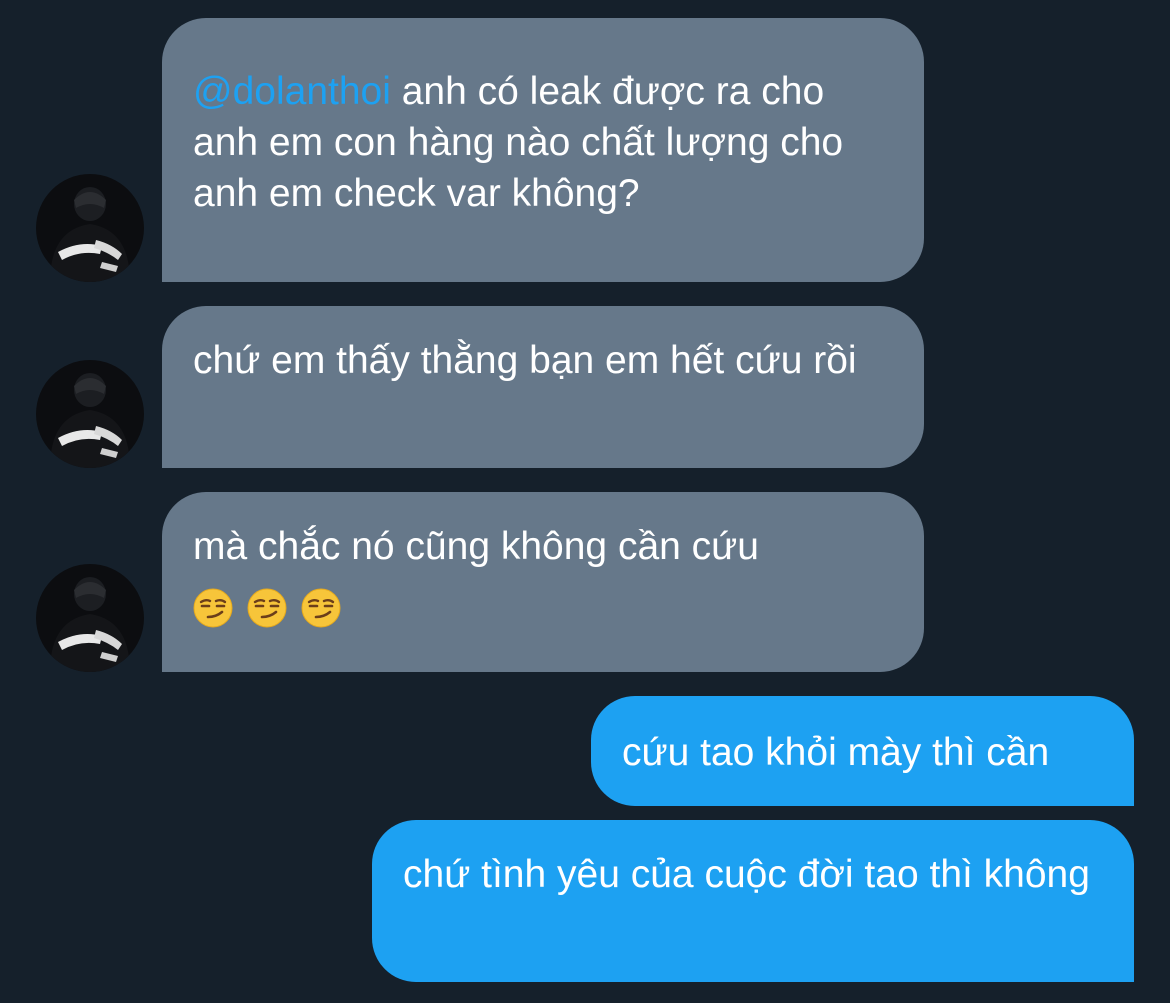 The image size is (1170, 1003). What do you see at coordinates (543, 608) in the screenshot?
I see `emoji-row` at bounding box center [543, 608].